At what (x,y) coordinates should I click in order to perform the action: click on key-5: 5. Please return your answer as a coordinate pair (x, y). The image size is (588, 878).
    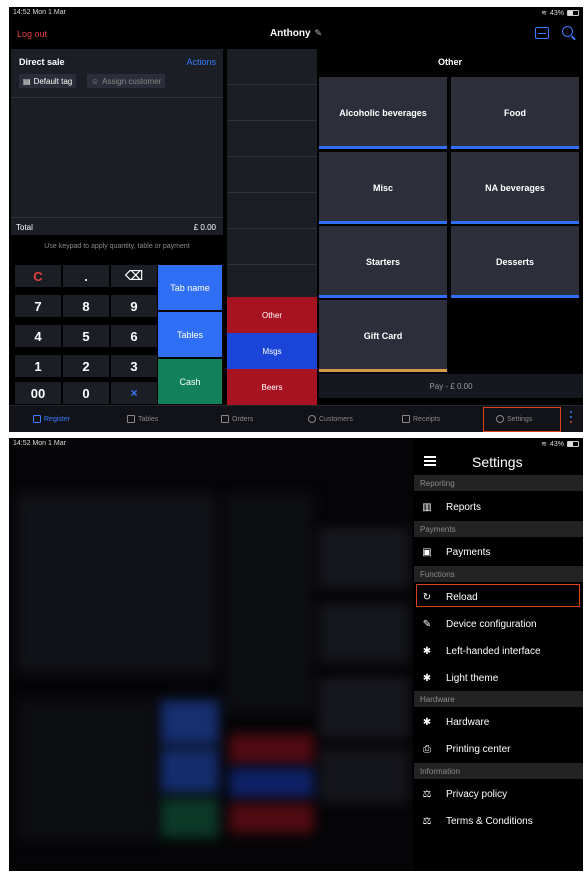
    Looking at the image, I should click on (86, 336).